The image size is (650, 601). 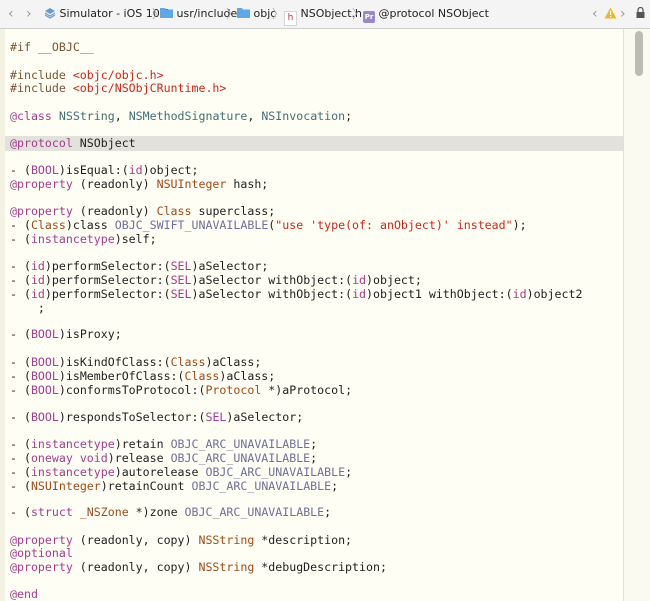 I want to click on breadcrumb-nsobject-h: h NSObject.h, so click(x=323, y=14).